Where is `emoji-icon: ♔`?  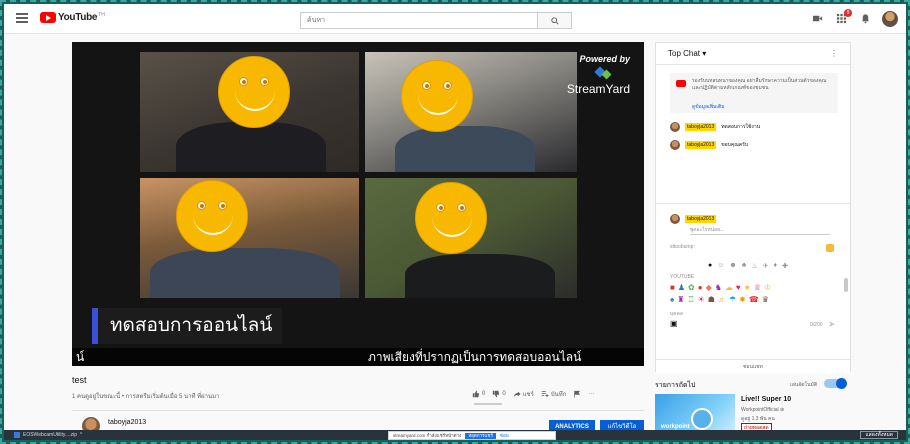 emoji-icon: ♔ is located at coordinates (767, 287).